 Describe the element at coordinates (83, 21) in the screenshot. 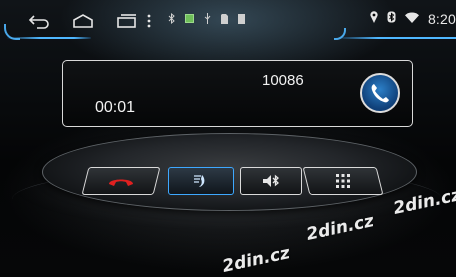

I see `home-icon` at that location.